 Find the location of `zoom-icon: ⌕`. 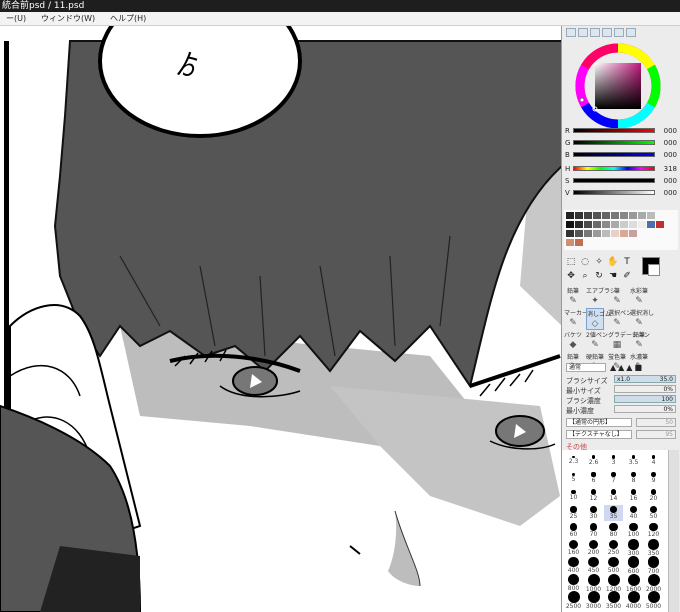

zoom-icon: ⌕ is located at coordinates (585, 276).